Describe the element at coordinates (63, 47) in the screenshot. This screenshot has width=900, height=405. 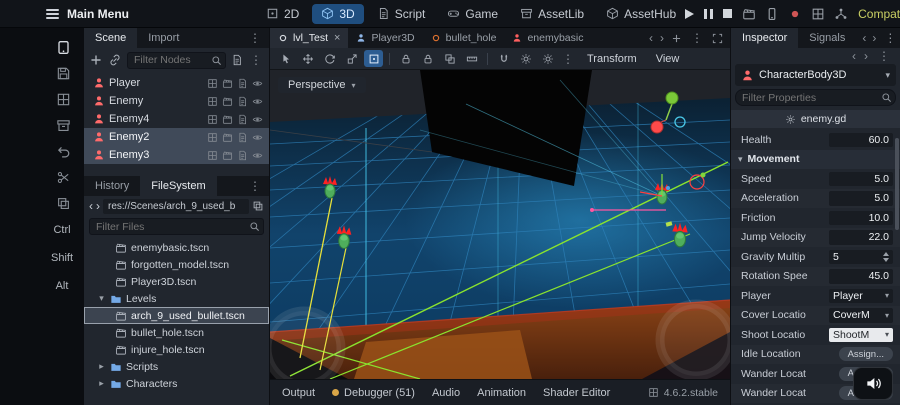
I see `tablet-icon` at that location.